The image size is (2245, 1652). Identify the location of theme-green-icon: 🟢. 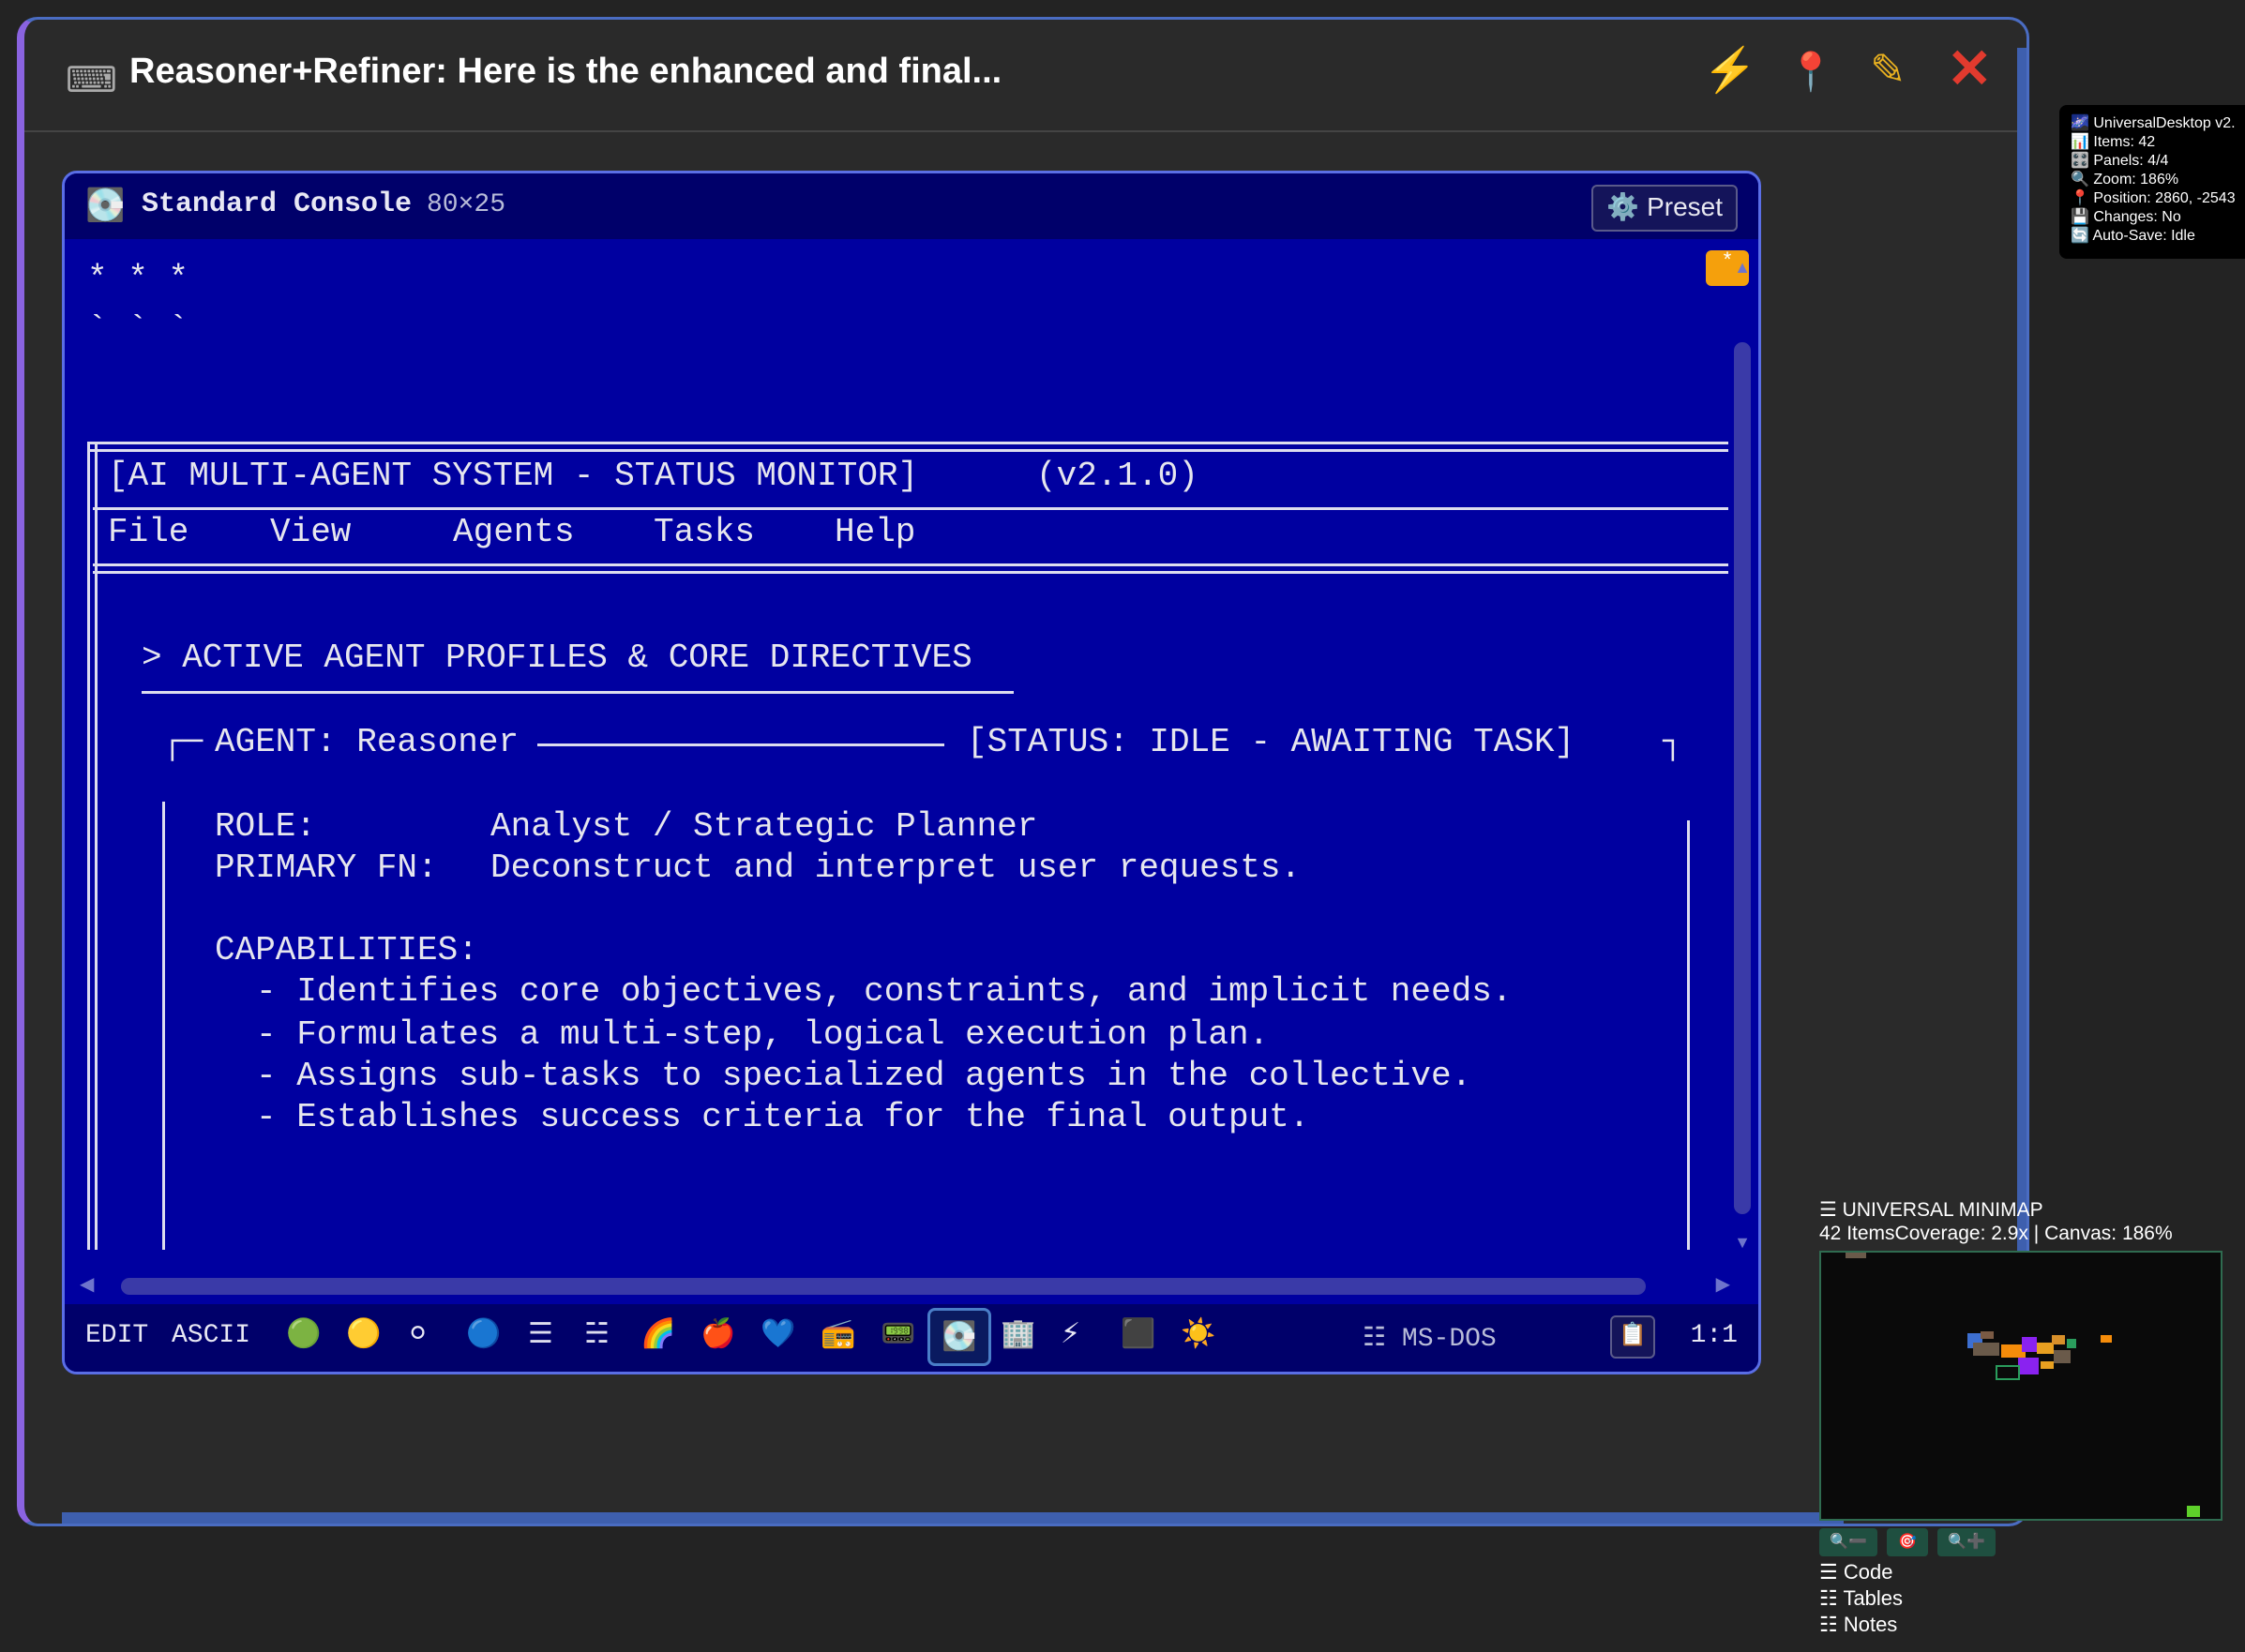
(304, 1333).